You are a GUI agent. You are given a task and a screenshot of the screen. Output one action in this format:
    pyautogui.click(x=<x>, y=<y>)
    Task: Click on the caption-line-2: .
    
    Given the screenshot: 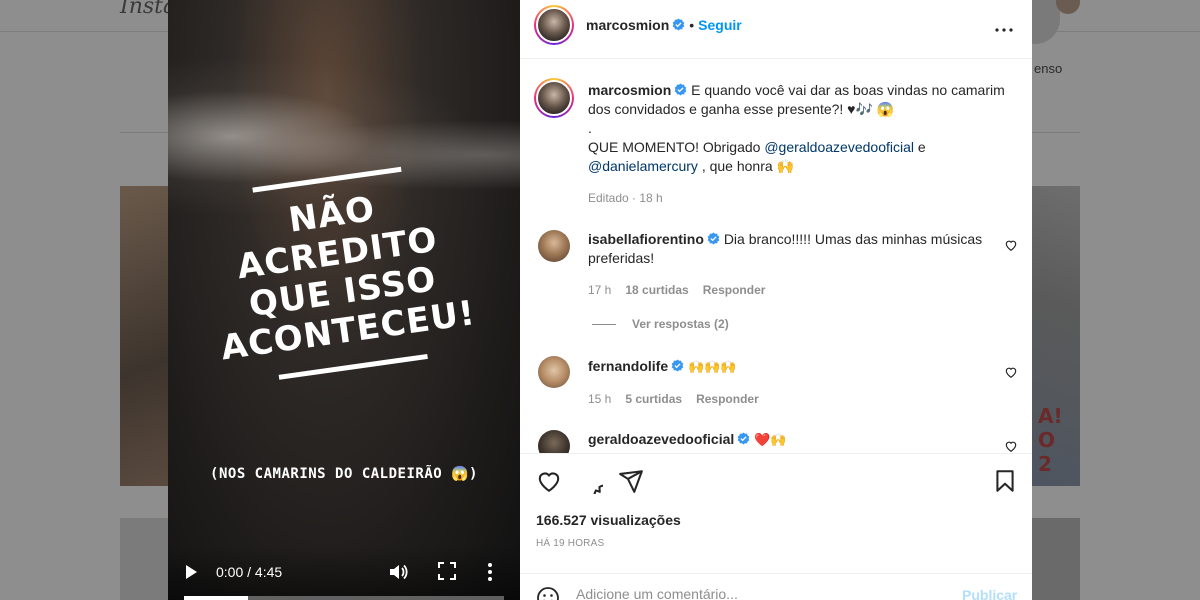 What is the action you would take?
    pyautogui.click(x=590, y=128)
    